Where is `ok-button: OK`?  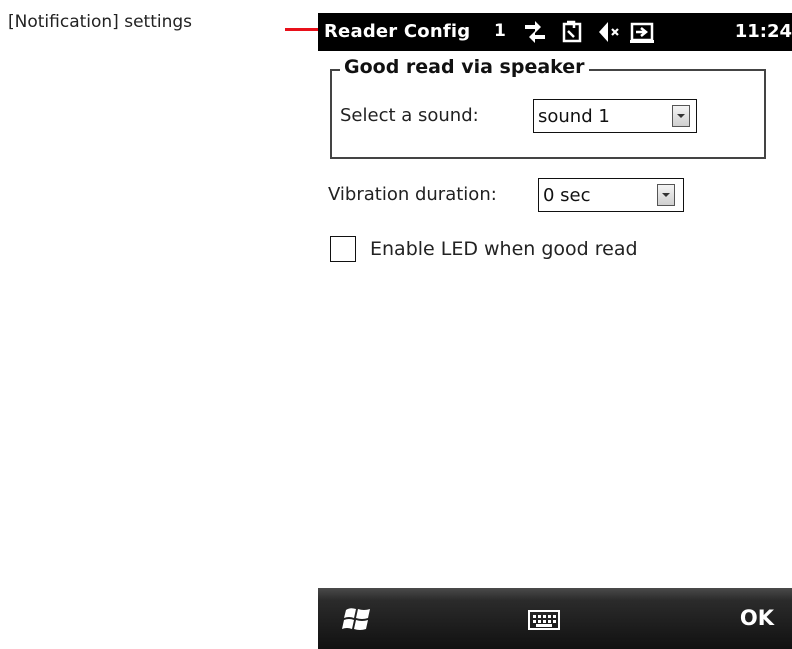
ok-button: OK is located at coordinates (757, 618).